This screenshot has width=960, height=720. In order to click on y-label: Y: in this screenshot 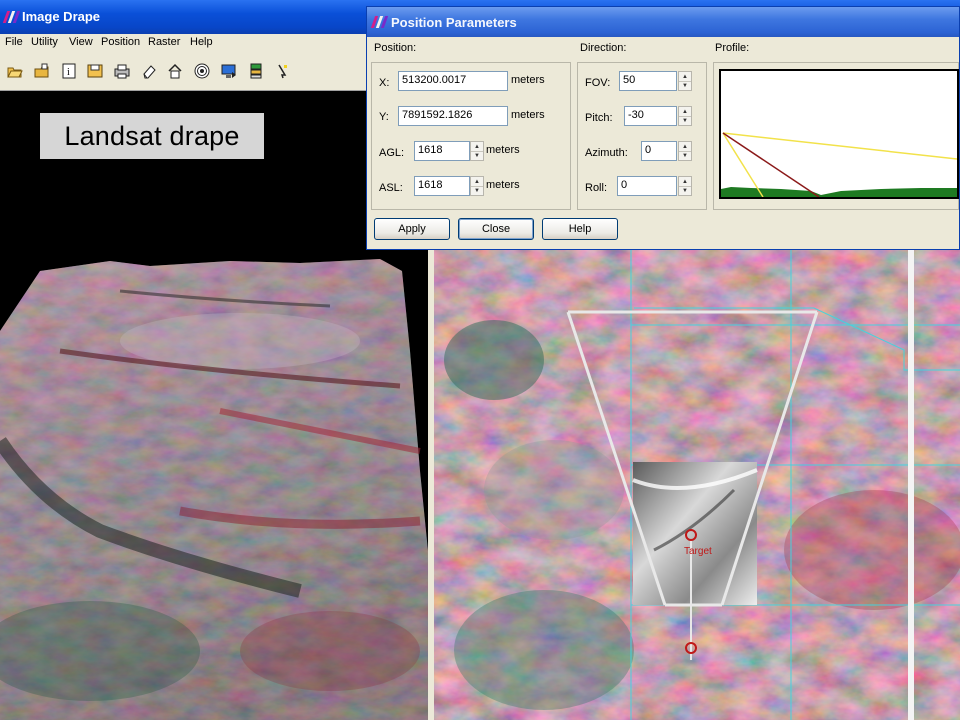, I will do `click(384, 117)`.